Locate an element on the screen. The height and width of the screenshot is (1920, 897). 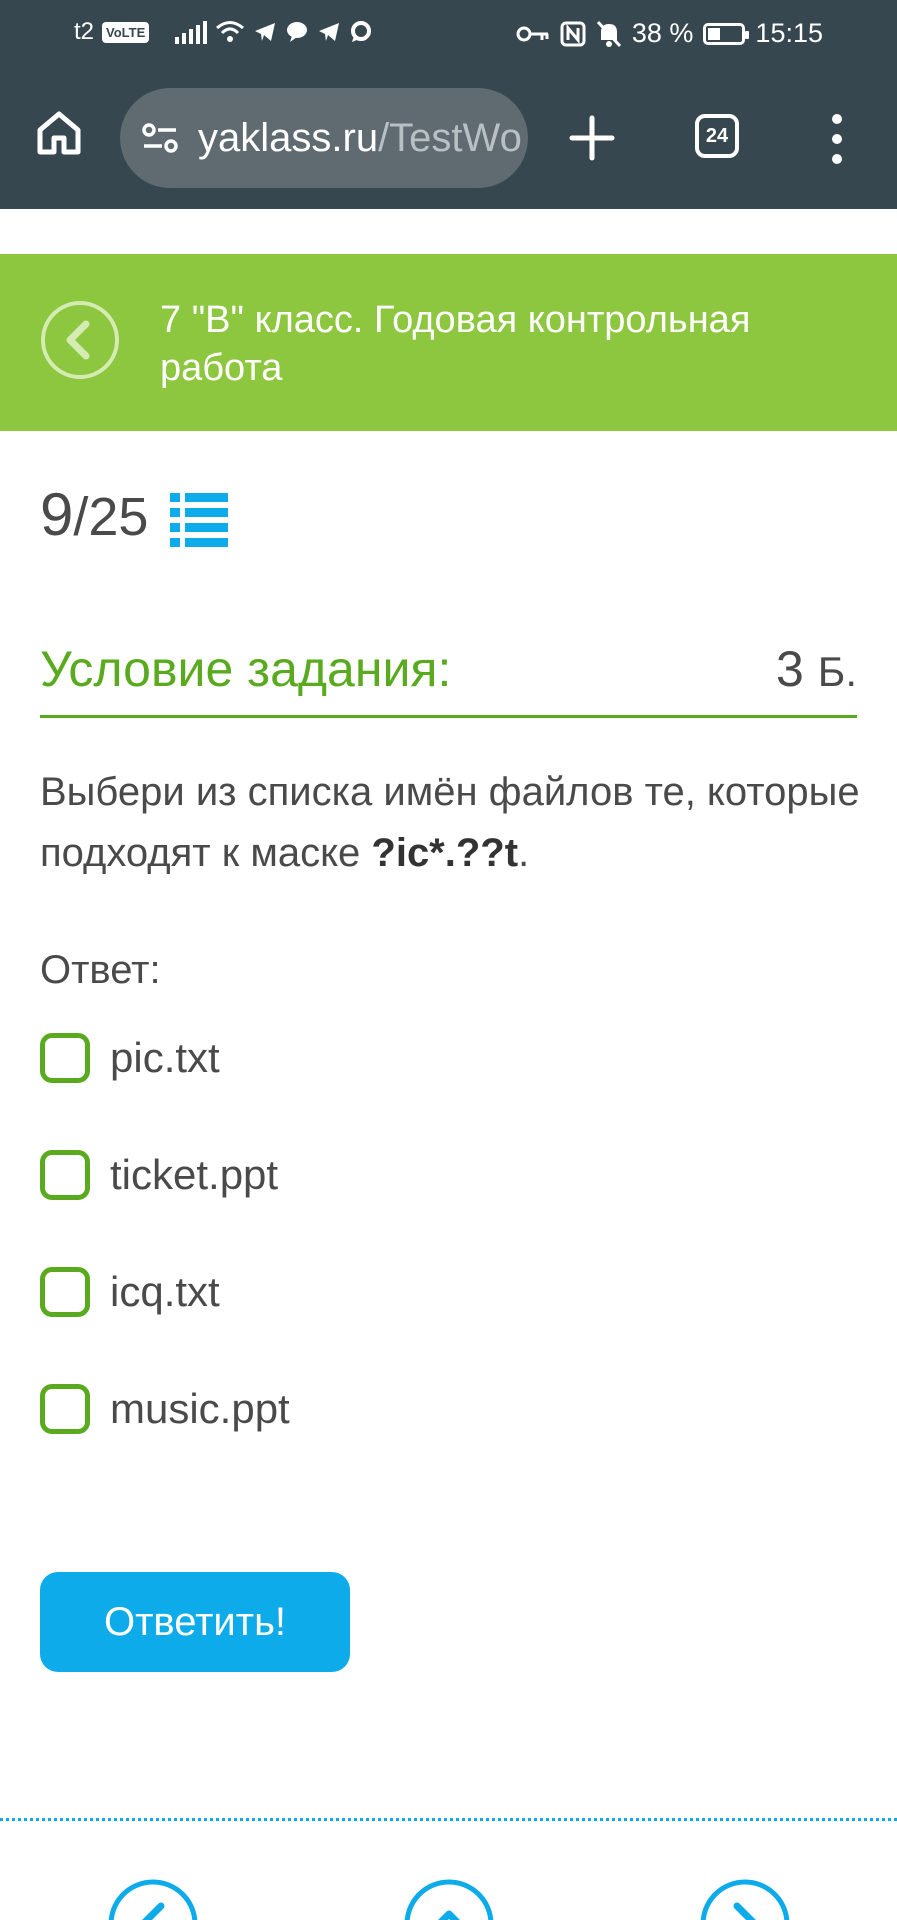
option-label: ticket.ppt is located at coordinates (194, 1175).